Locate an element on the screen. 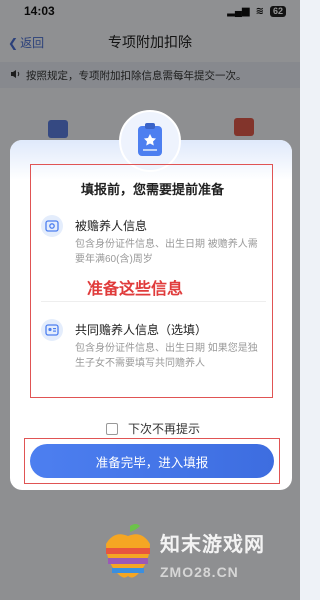  checkbox-label: 下次不再提示 is located at coordinates (164, 429).